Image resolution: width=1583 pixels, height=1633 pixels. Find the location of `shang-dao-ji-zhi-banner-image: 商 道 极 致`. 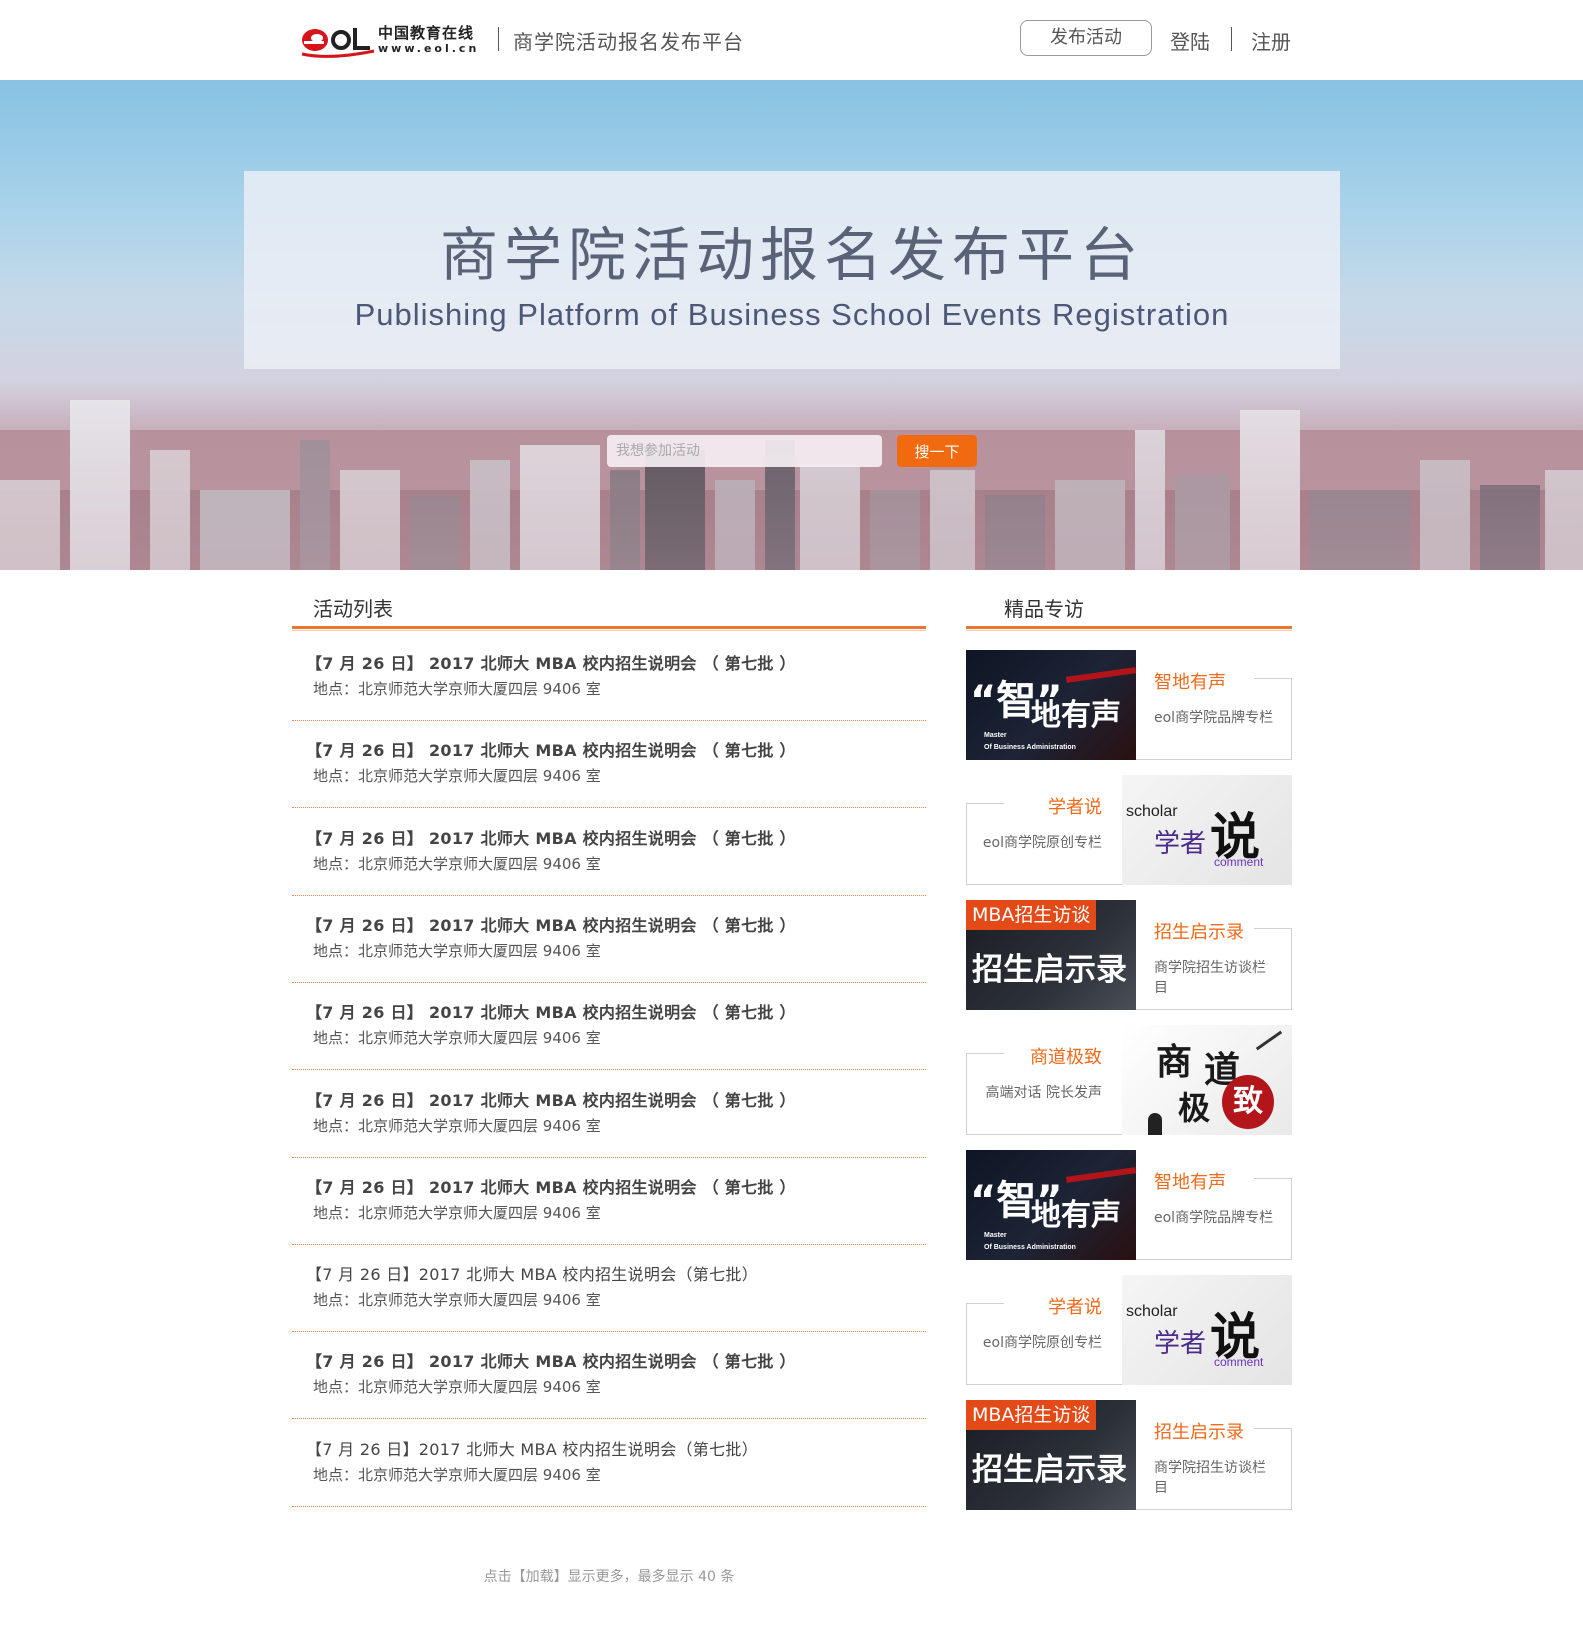

shang-dao-ji-zhi-banner-image: 商 道 极 致 is located at coordinates (1207, 1080).